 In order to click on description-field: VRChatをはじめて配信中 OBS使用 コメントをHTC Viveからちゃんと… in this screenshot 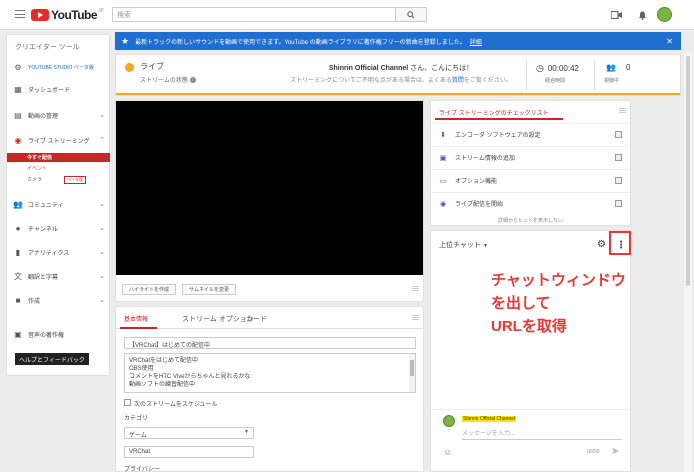, I will do `click(270, 373)`.